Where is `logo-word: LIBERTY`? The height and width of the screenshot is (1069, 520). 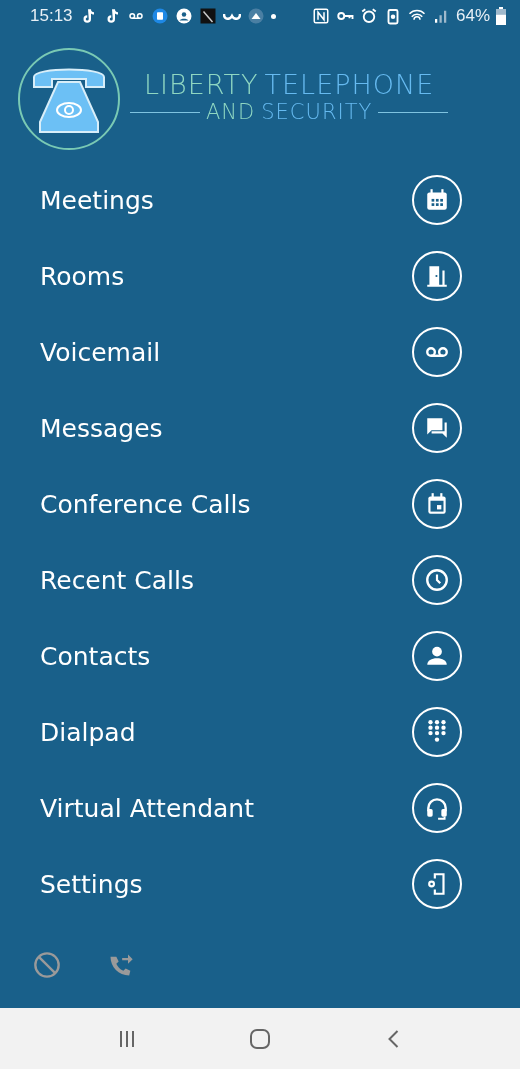
logo-word: LIBERTY is located at coordinates (201, 84).